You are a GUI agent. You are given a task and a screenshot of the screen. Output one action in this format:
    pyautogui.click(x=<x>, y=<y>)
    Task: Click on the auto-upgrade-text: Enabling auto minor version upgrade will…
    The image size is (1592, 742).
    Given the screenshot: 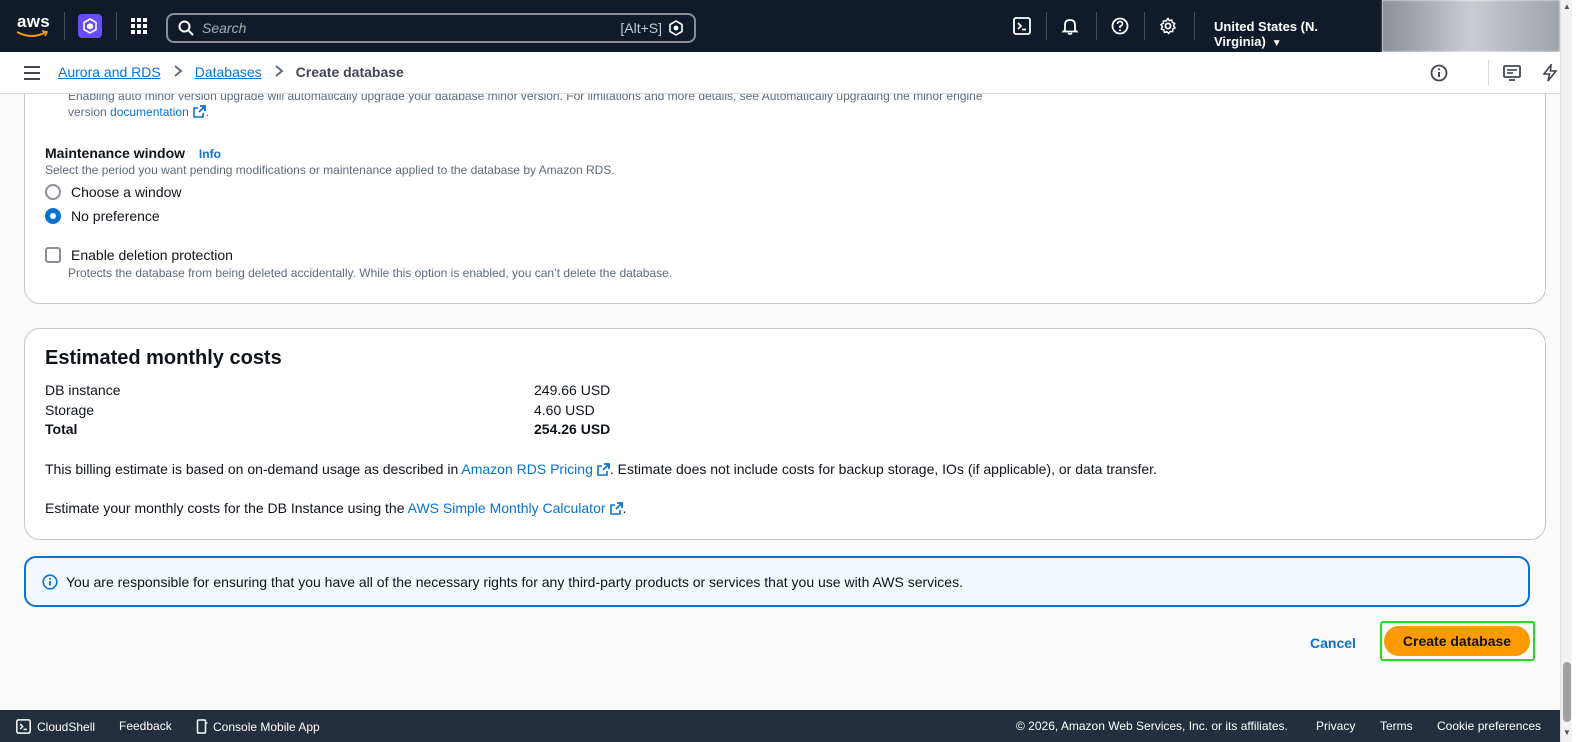 What is the action you would take?
    pyautogui.click(x=525, y=98)
    